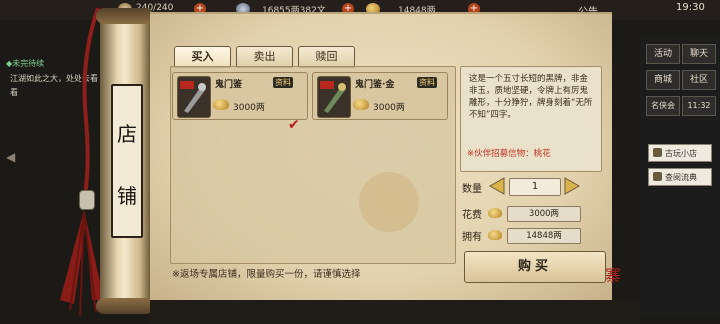 The image size is (720, 324). Describe the element at coordinates (699, 54) in the screenshot. I see `chat-button: 聊天` at that location.